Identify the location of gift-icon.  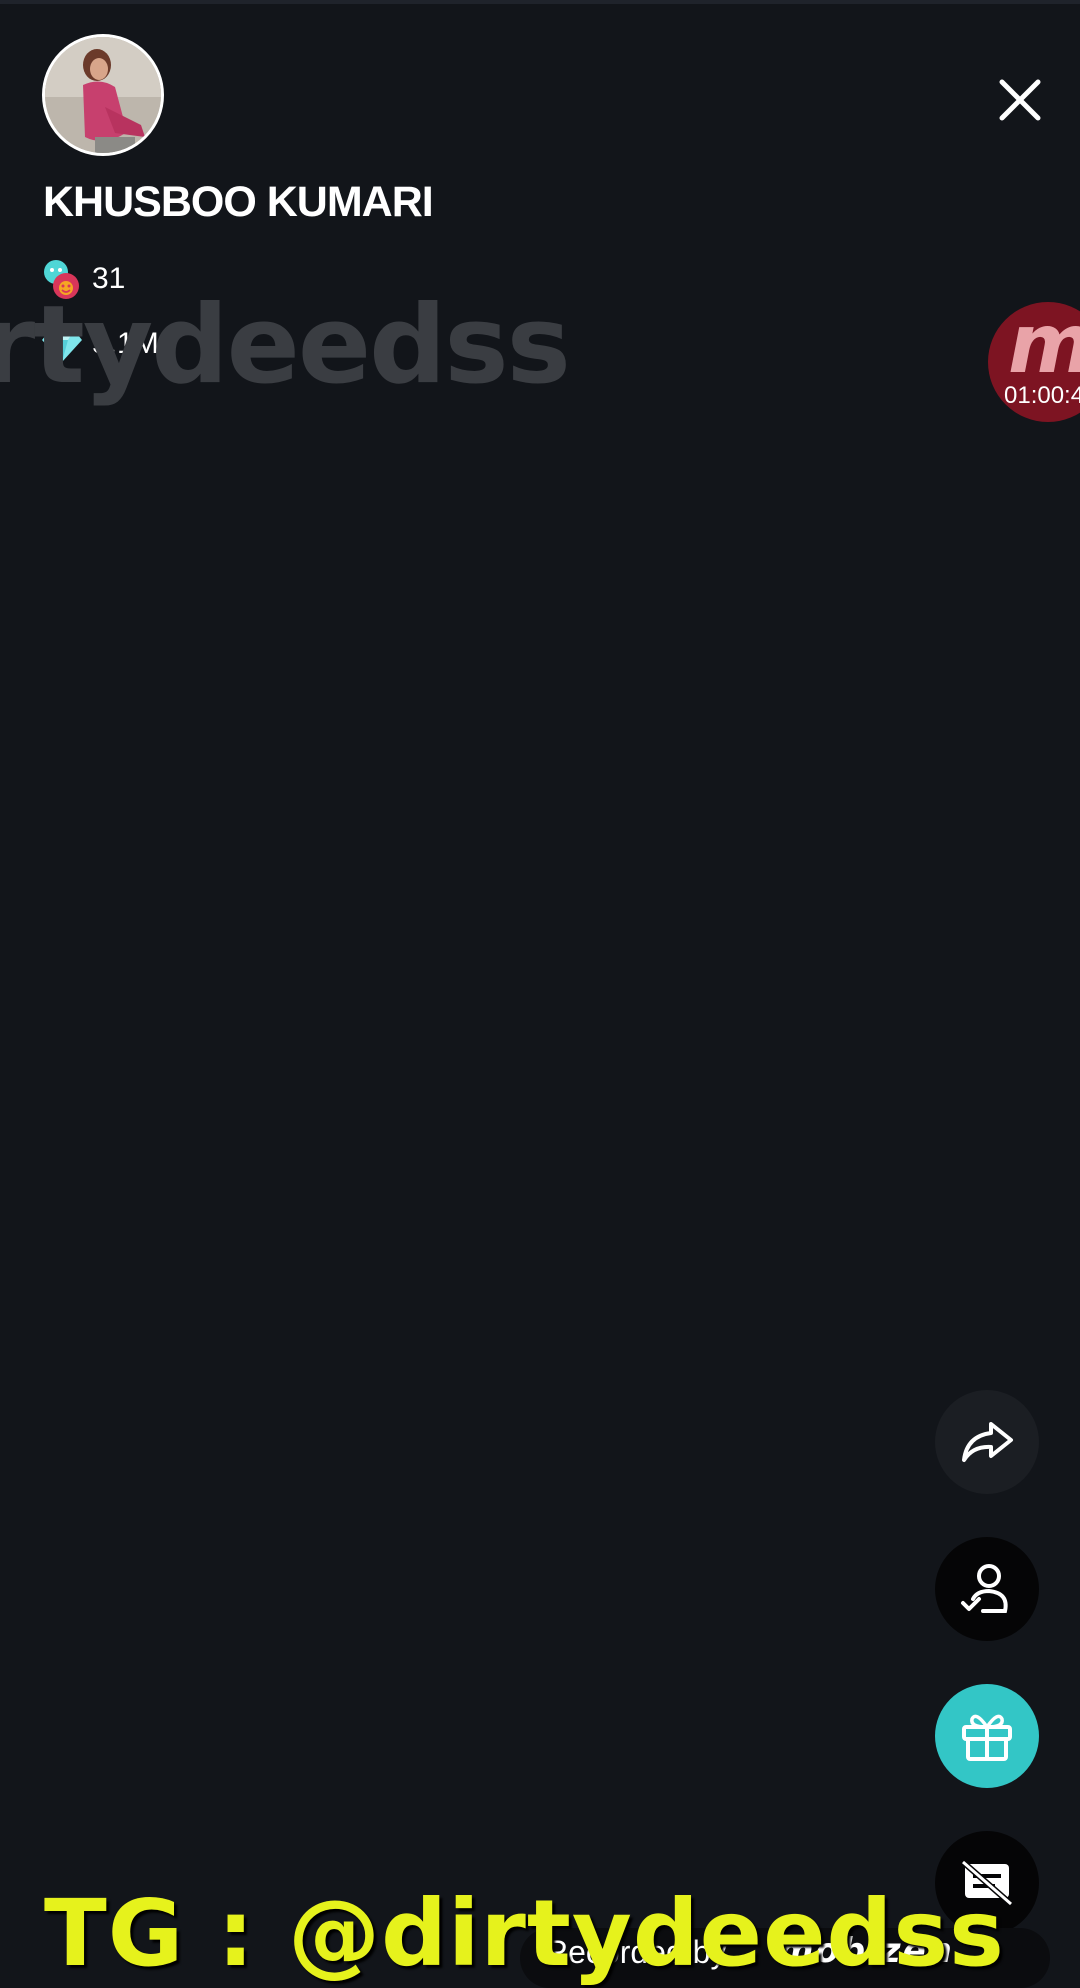
(987, 1737).